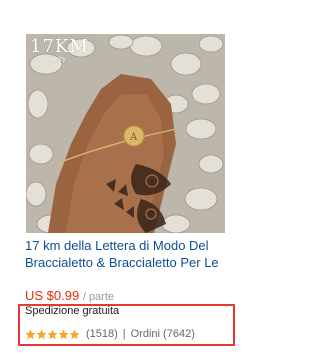 The width and height of the screenshot is (320, 357). What do you see at coordinates (162, 334) in the screenshot?
I see `orders-count: Ordini (7642)` at bounding box center [162, 334].